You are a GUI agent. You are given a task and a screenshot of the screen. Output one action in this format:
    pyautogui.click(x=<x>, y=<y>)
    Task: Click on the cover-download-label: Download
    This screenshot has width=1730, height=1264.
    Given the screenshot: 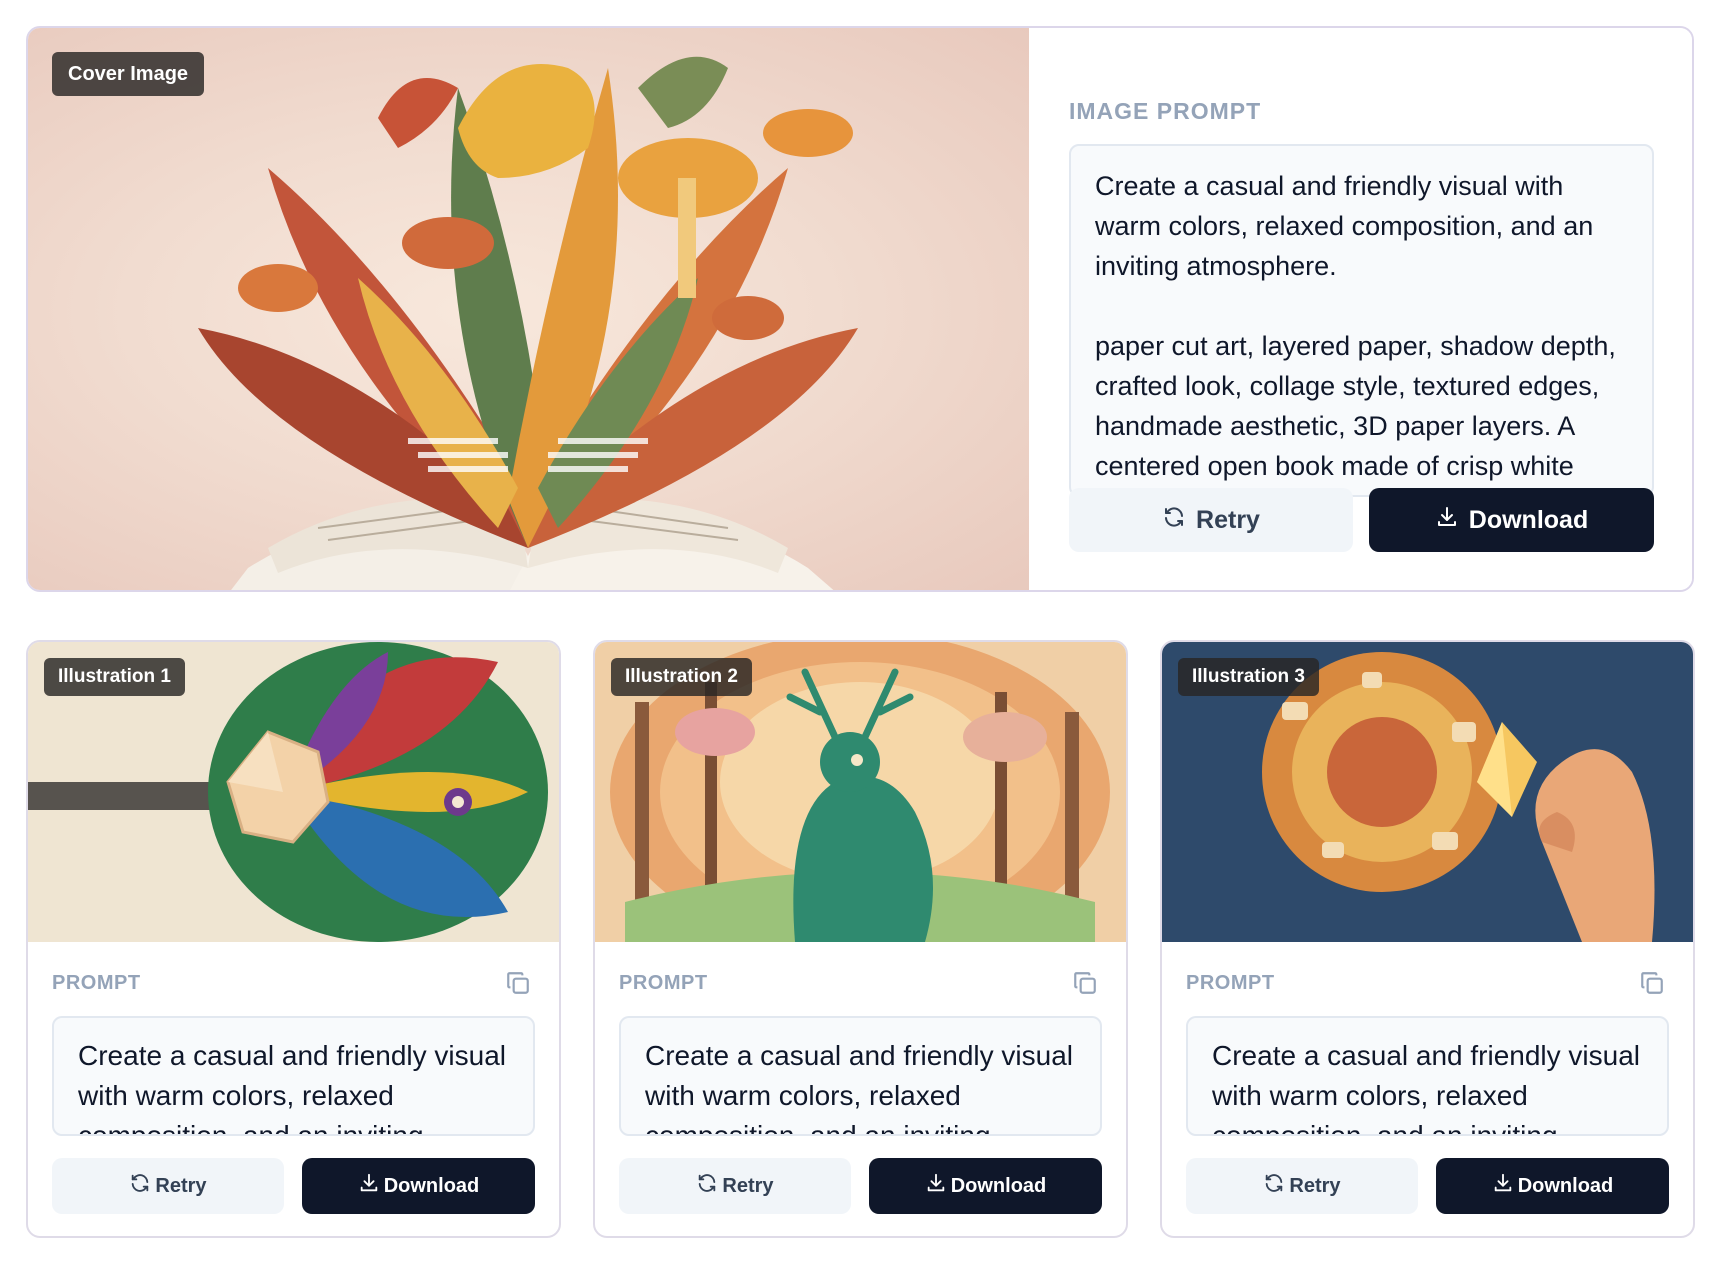 What is the action you would take?
    pyautogui.click(x=1528, y=519)
    